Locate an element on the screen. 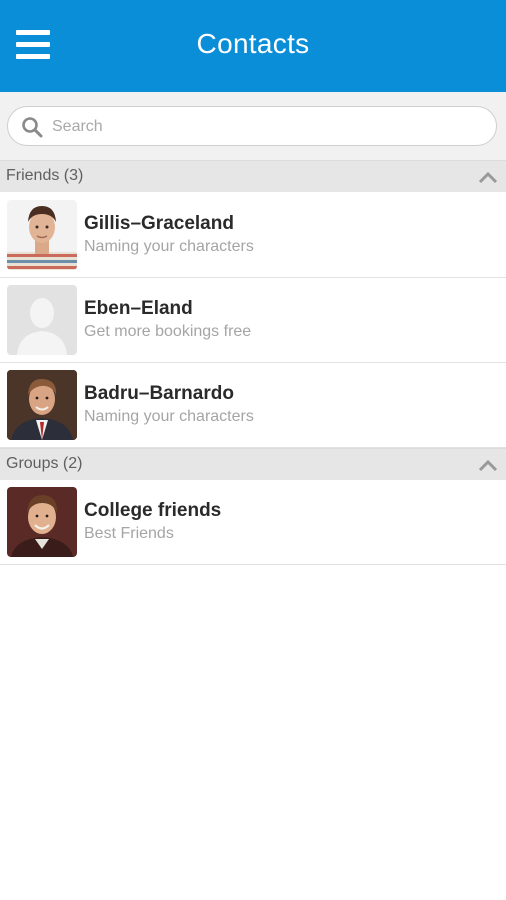 This screenshot has height=900, width=506. page-title: Contacts is located at coordinates (253, 43).